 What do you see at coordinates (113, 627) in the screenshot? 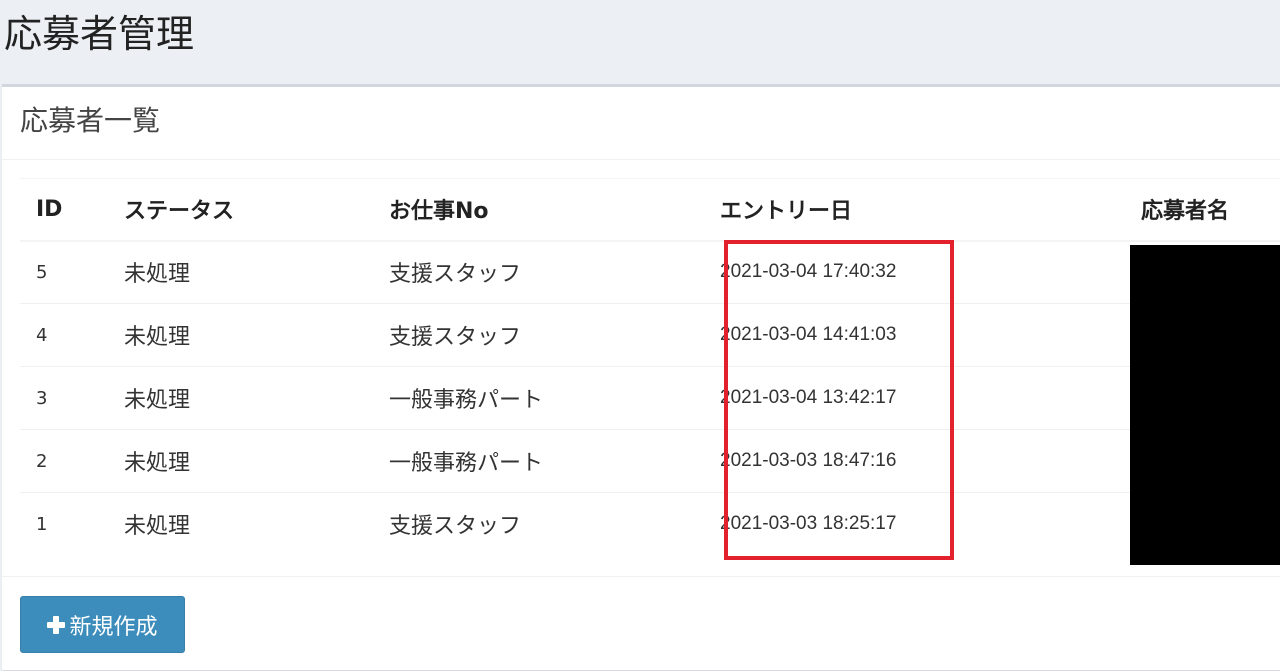
I see `create-new-button-label: 新規作成` at bounding box center [113, 627].